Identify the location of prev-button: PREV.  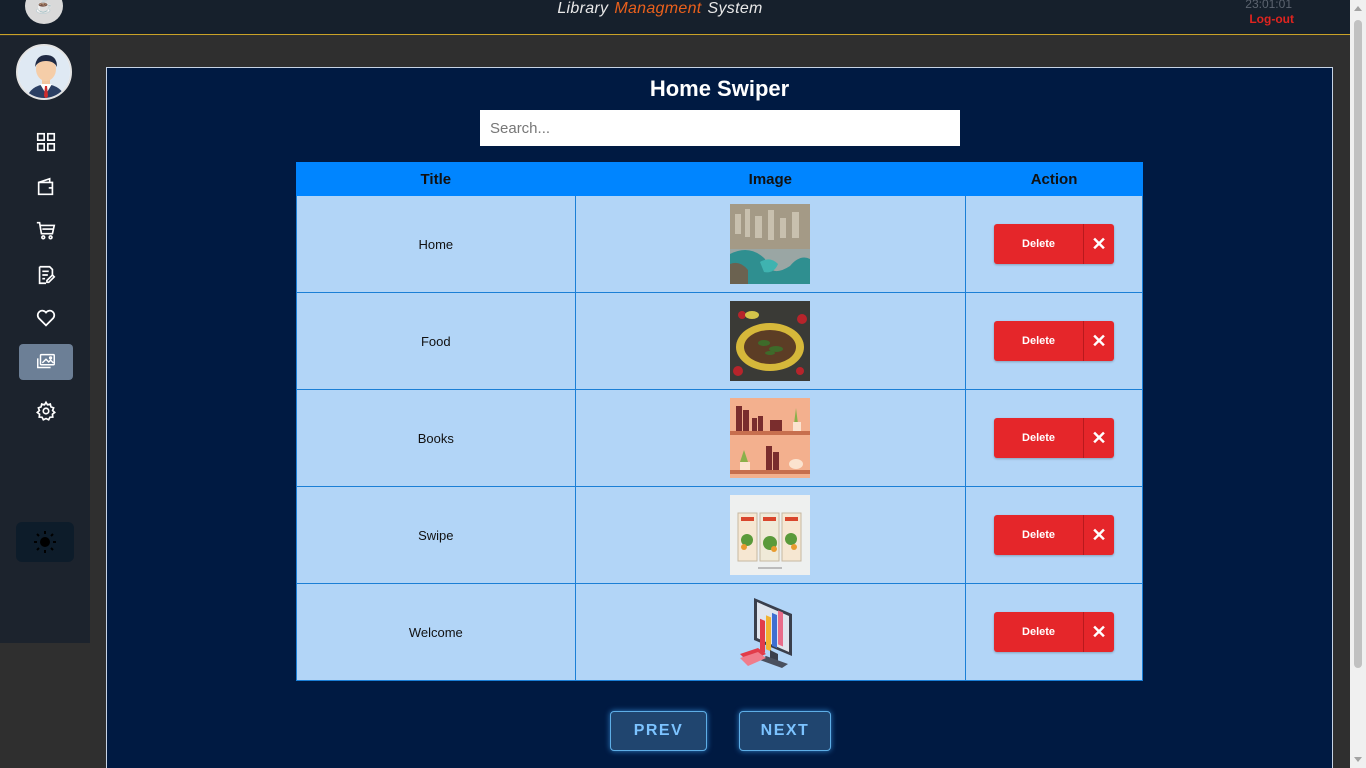
(658, 731).